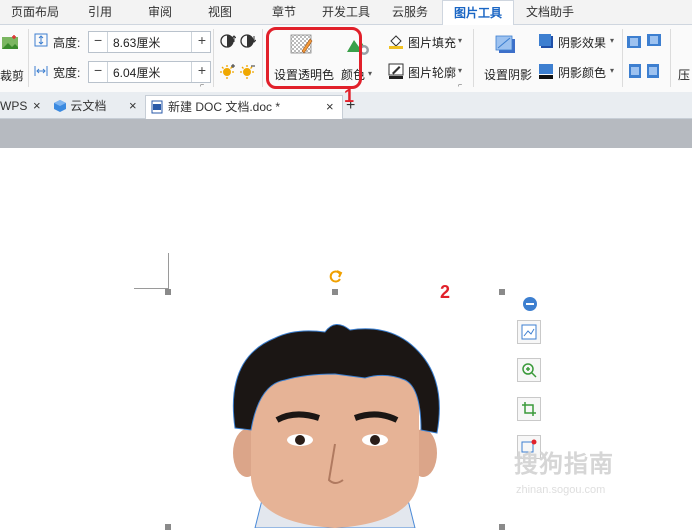 This screenshot has width=692, height=530. What do you see at coordinates (160, 12) in the screenshot?
I see `tab-review: 审阅` at bounding box center [160, 12].